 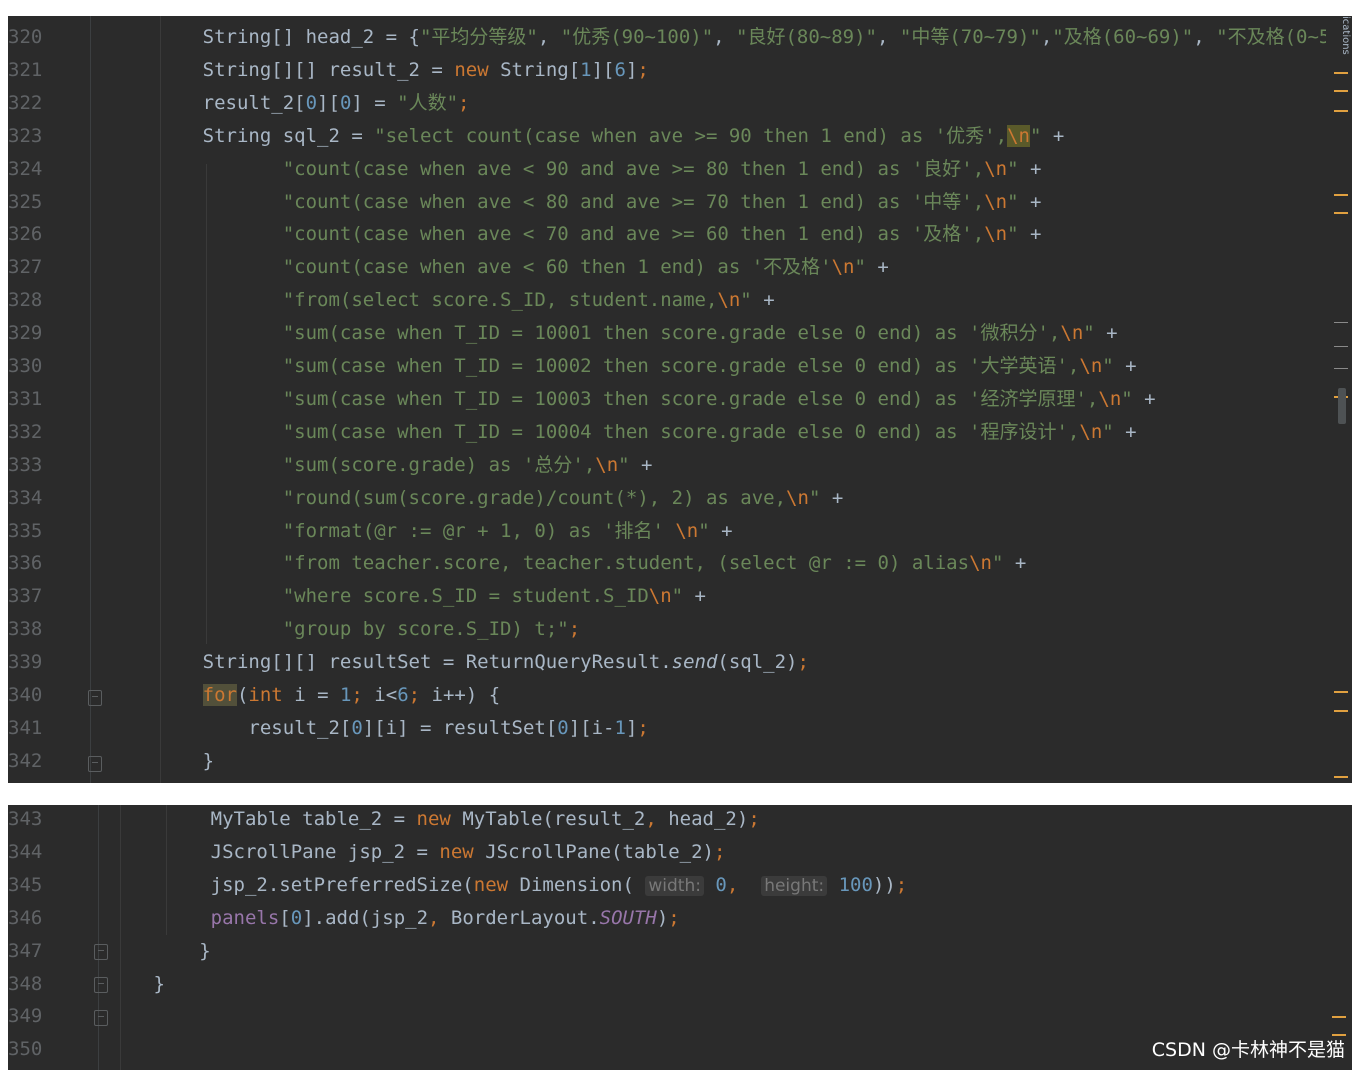 What do you see at coordinates (28, 399) in the screenshot?
I see `line-number: 331` at bounding box center [28, 399].